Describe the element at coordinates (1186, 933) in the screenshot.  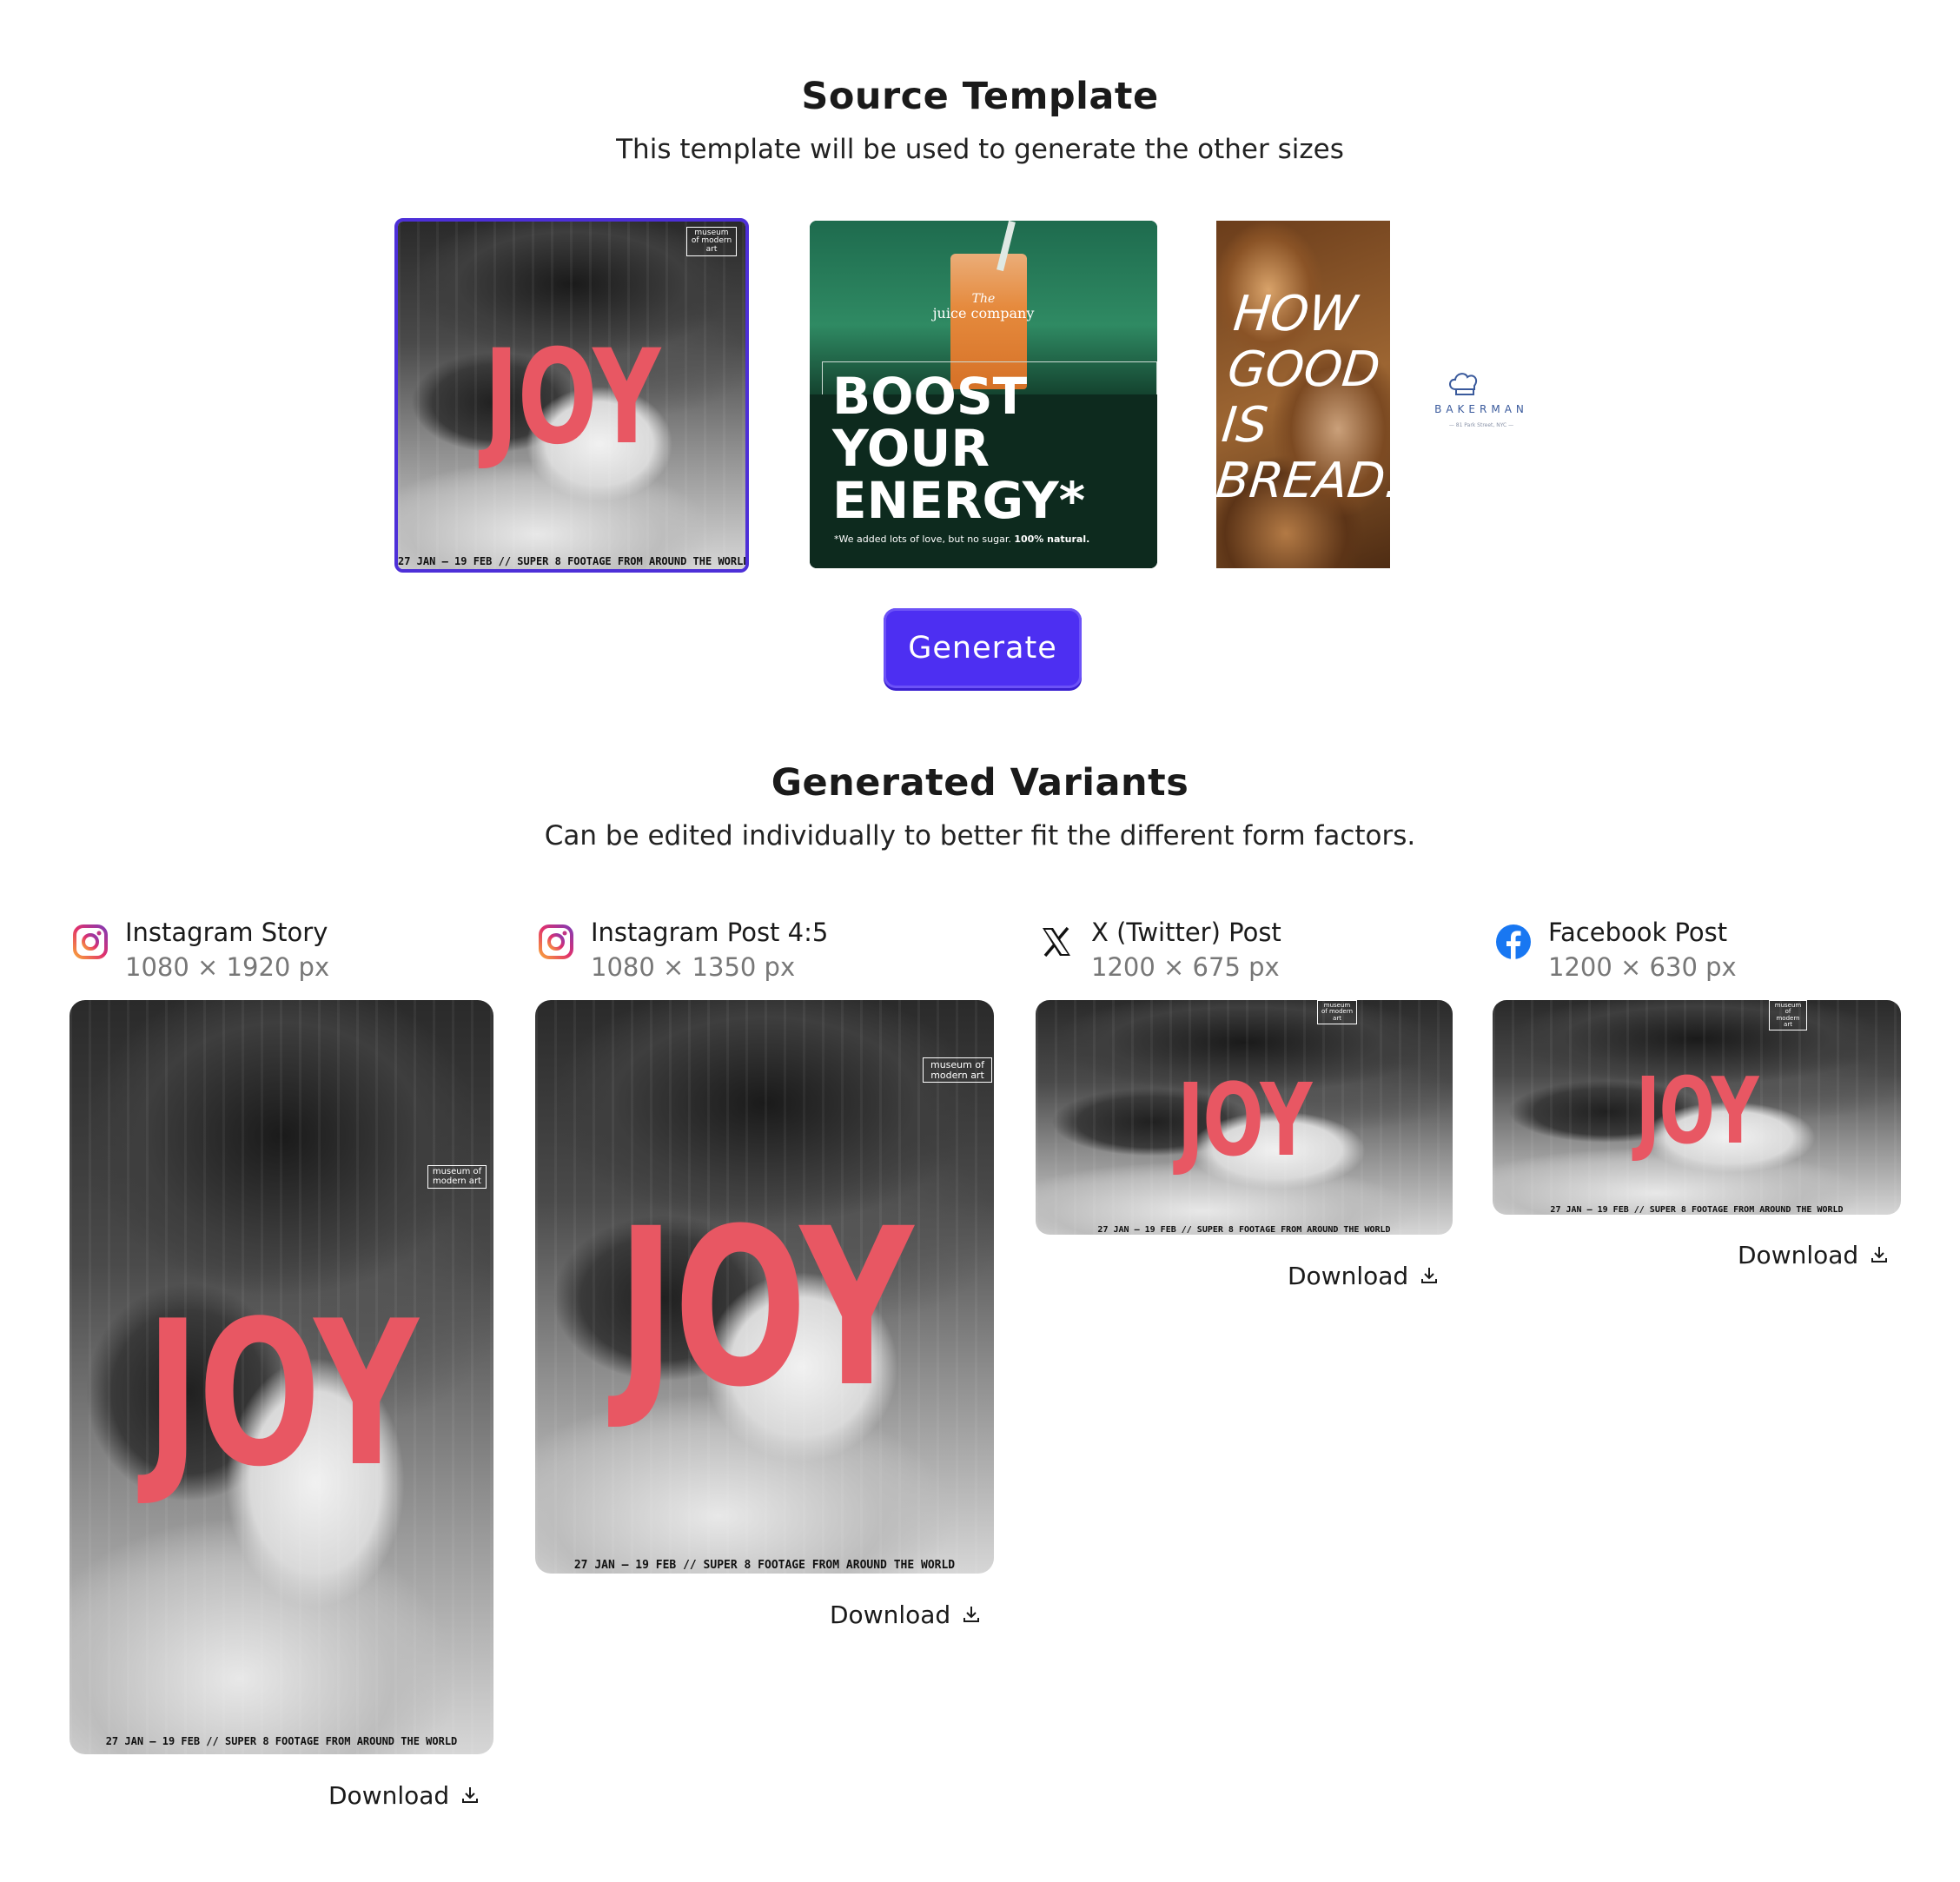
I see `variant-name: X (Twitter) Post` at that location.